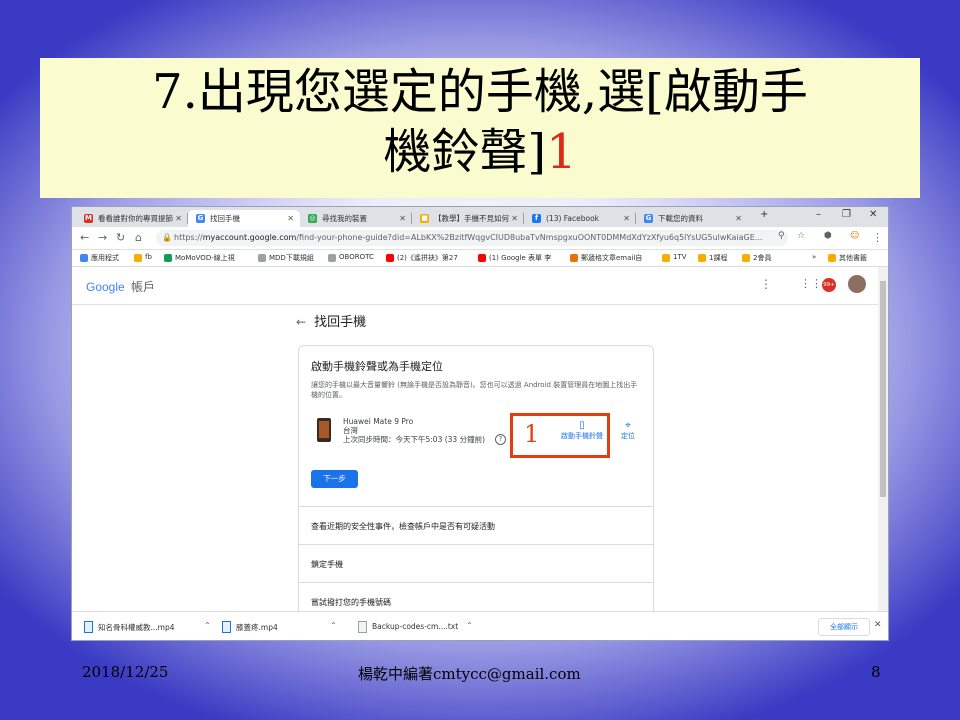  Describe the element at coordinates (811, 283) in the screenshot. I see `apps-grid-icon: ⋮⋮` at that location.